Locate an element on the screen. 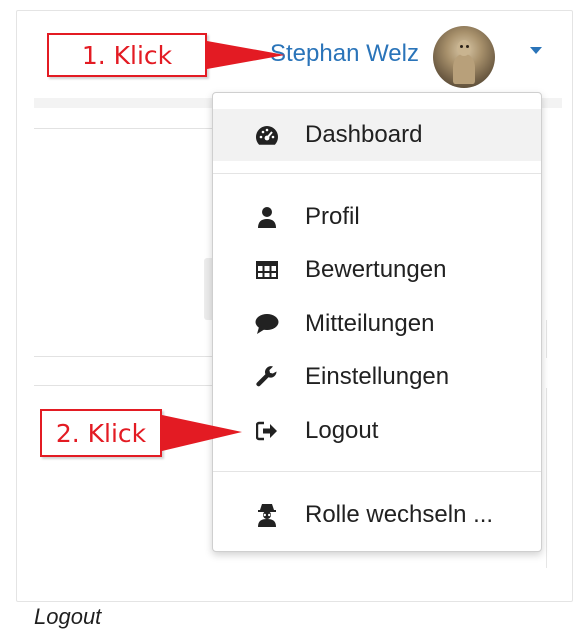 Image resolution: width=575 pixels, height=642 pixels. menu-item-label: Dashboard is located at coordinates (364, 134).